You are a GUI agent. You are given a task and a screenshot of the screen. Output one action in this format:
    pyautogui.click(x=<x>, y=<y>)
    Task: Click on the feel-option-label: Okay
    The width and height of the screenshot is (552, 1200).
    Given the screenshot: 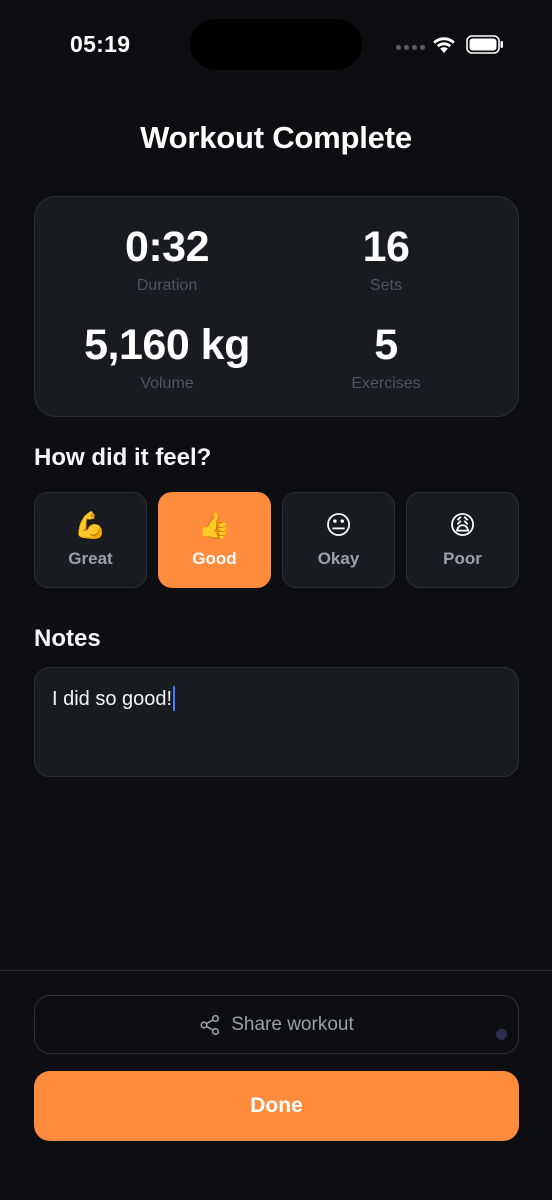 What is the action you would take?
    pyautogui.click(x=338, y=558)
    